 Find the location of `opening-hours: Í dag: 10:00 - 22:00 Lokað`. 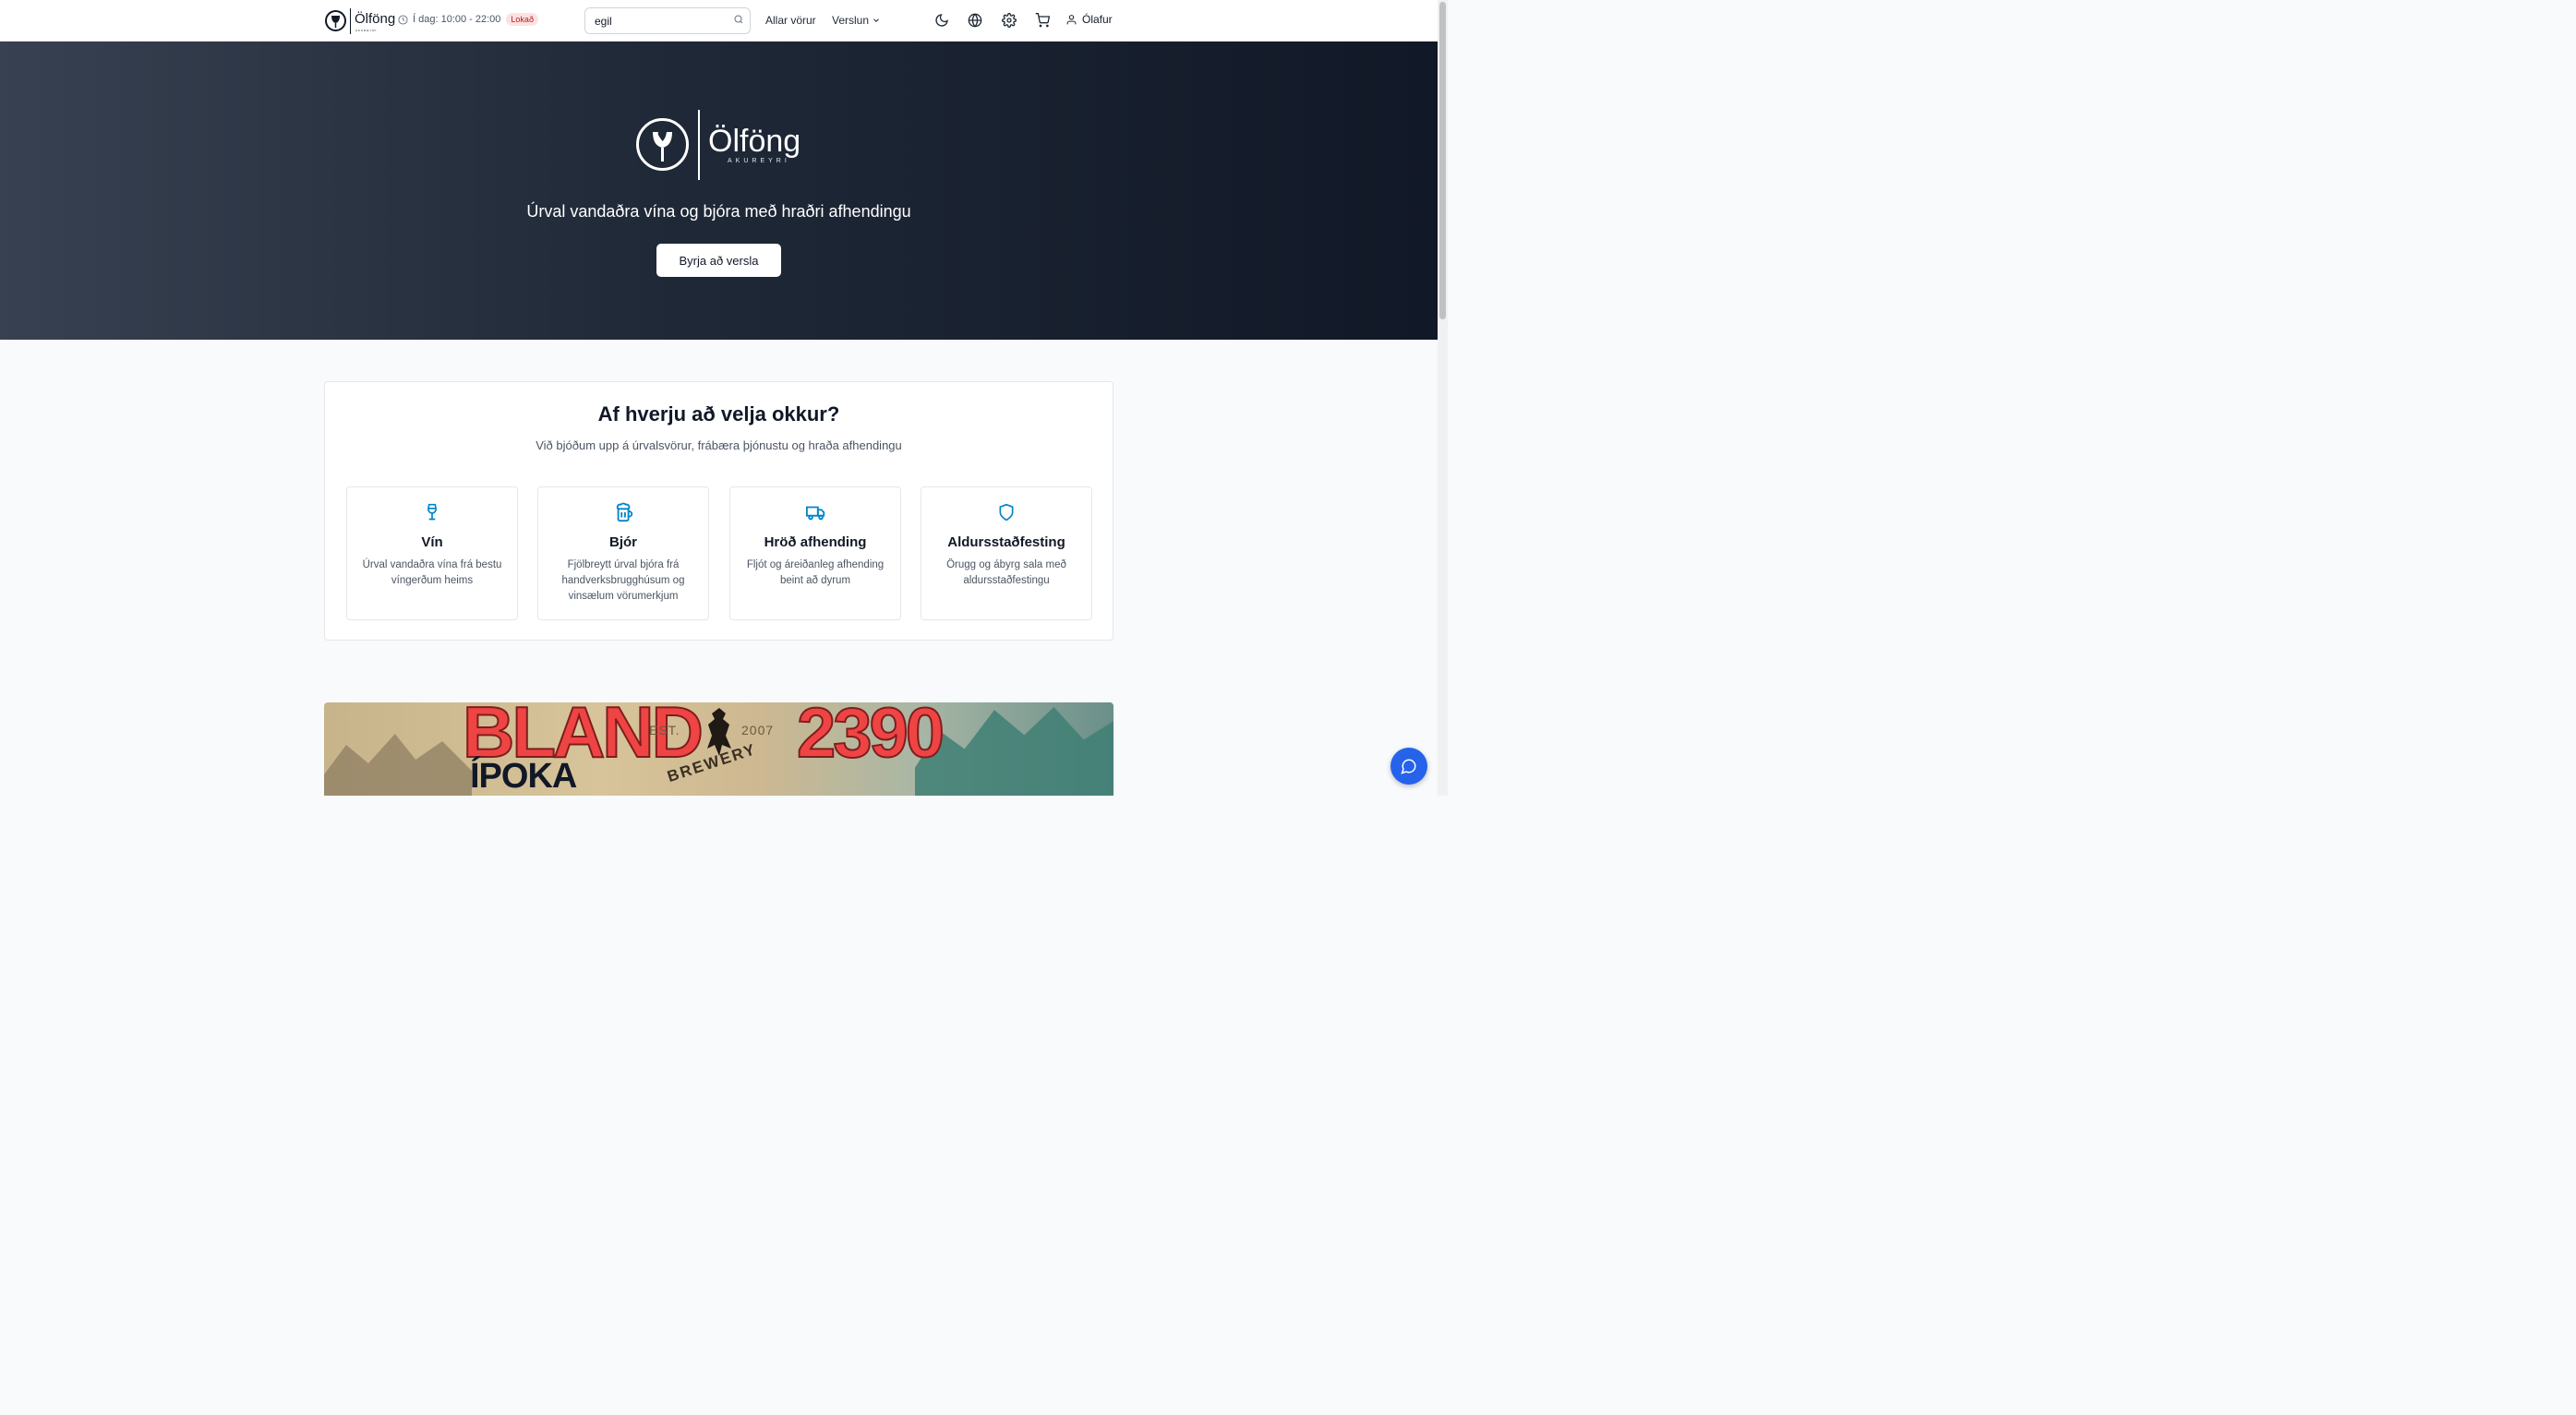

opening-hours: Í dag: 10:00 - 22:00 Lokað is located at coordinates (468, 19).